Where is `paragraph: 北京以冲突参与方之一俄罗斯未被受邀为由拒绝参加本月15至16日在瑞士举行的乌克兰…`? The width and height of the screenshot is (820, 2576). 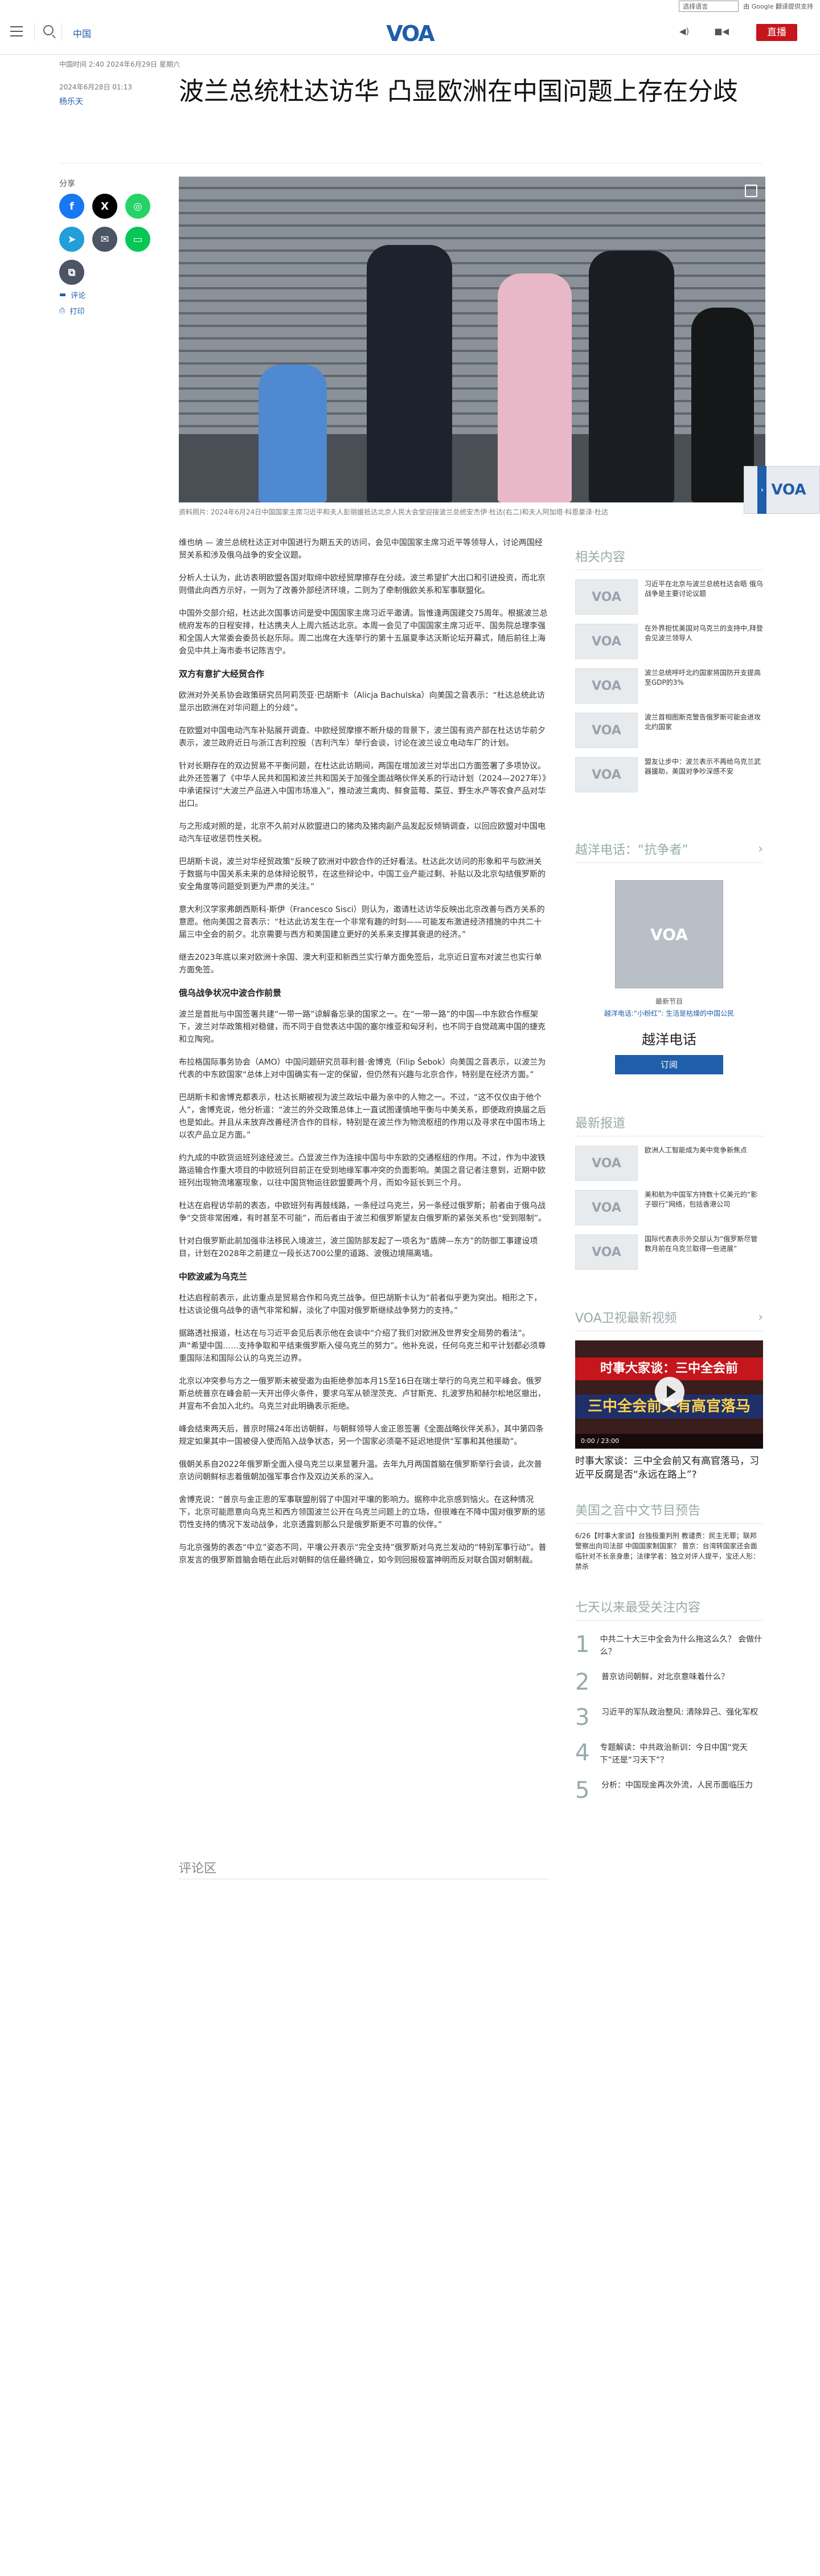
paragraph: 北京以冲突参与方之一俄罗斯未被受邀为由拒绝参加本月15至16日在瑞士举行的乌克兰… is located at coordinates (362, 1394).